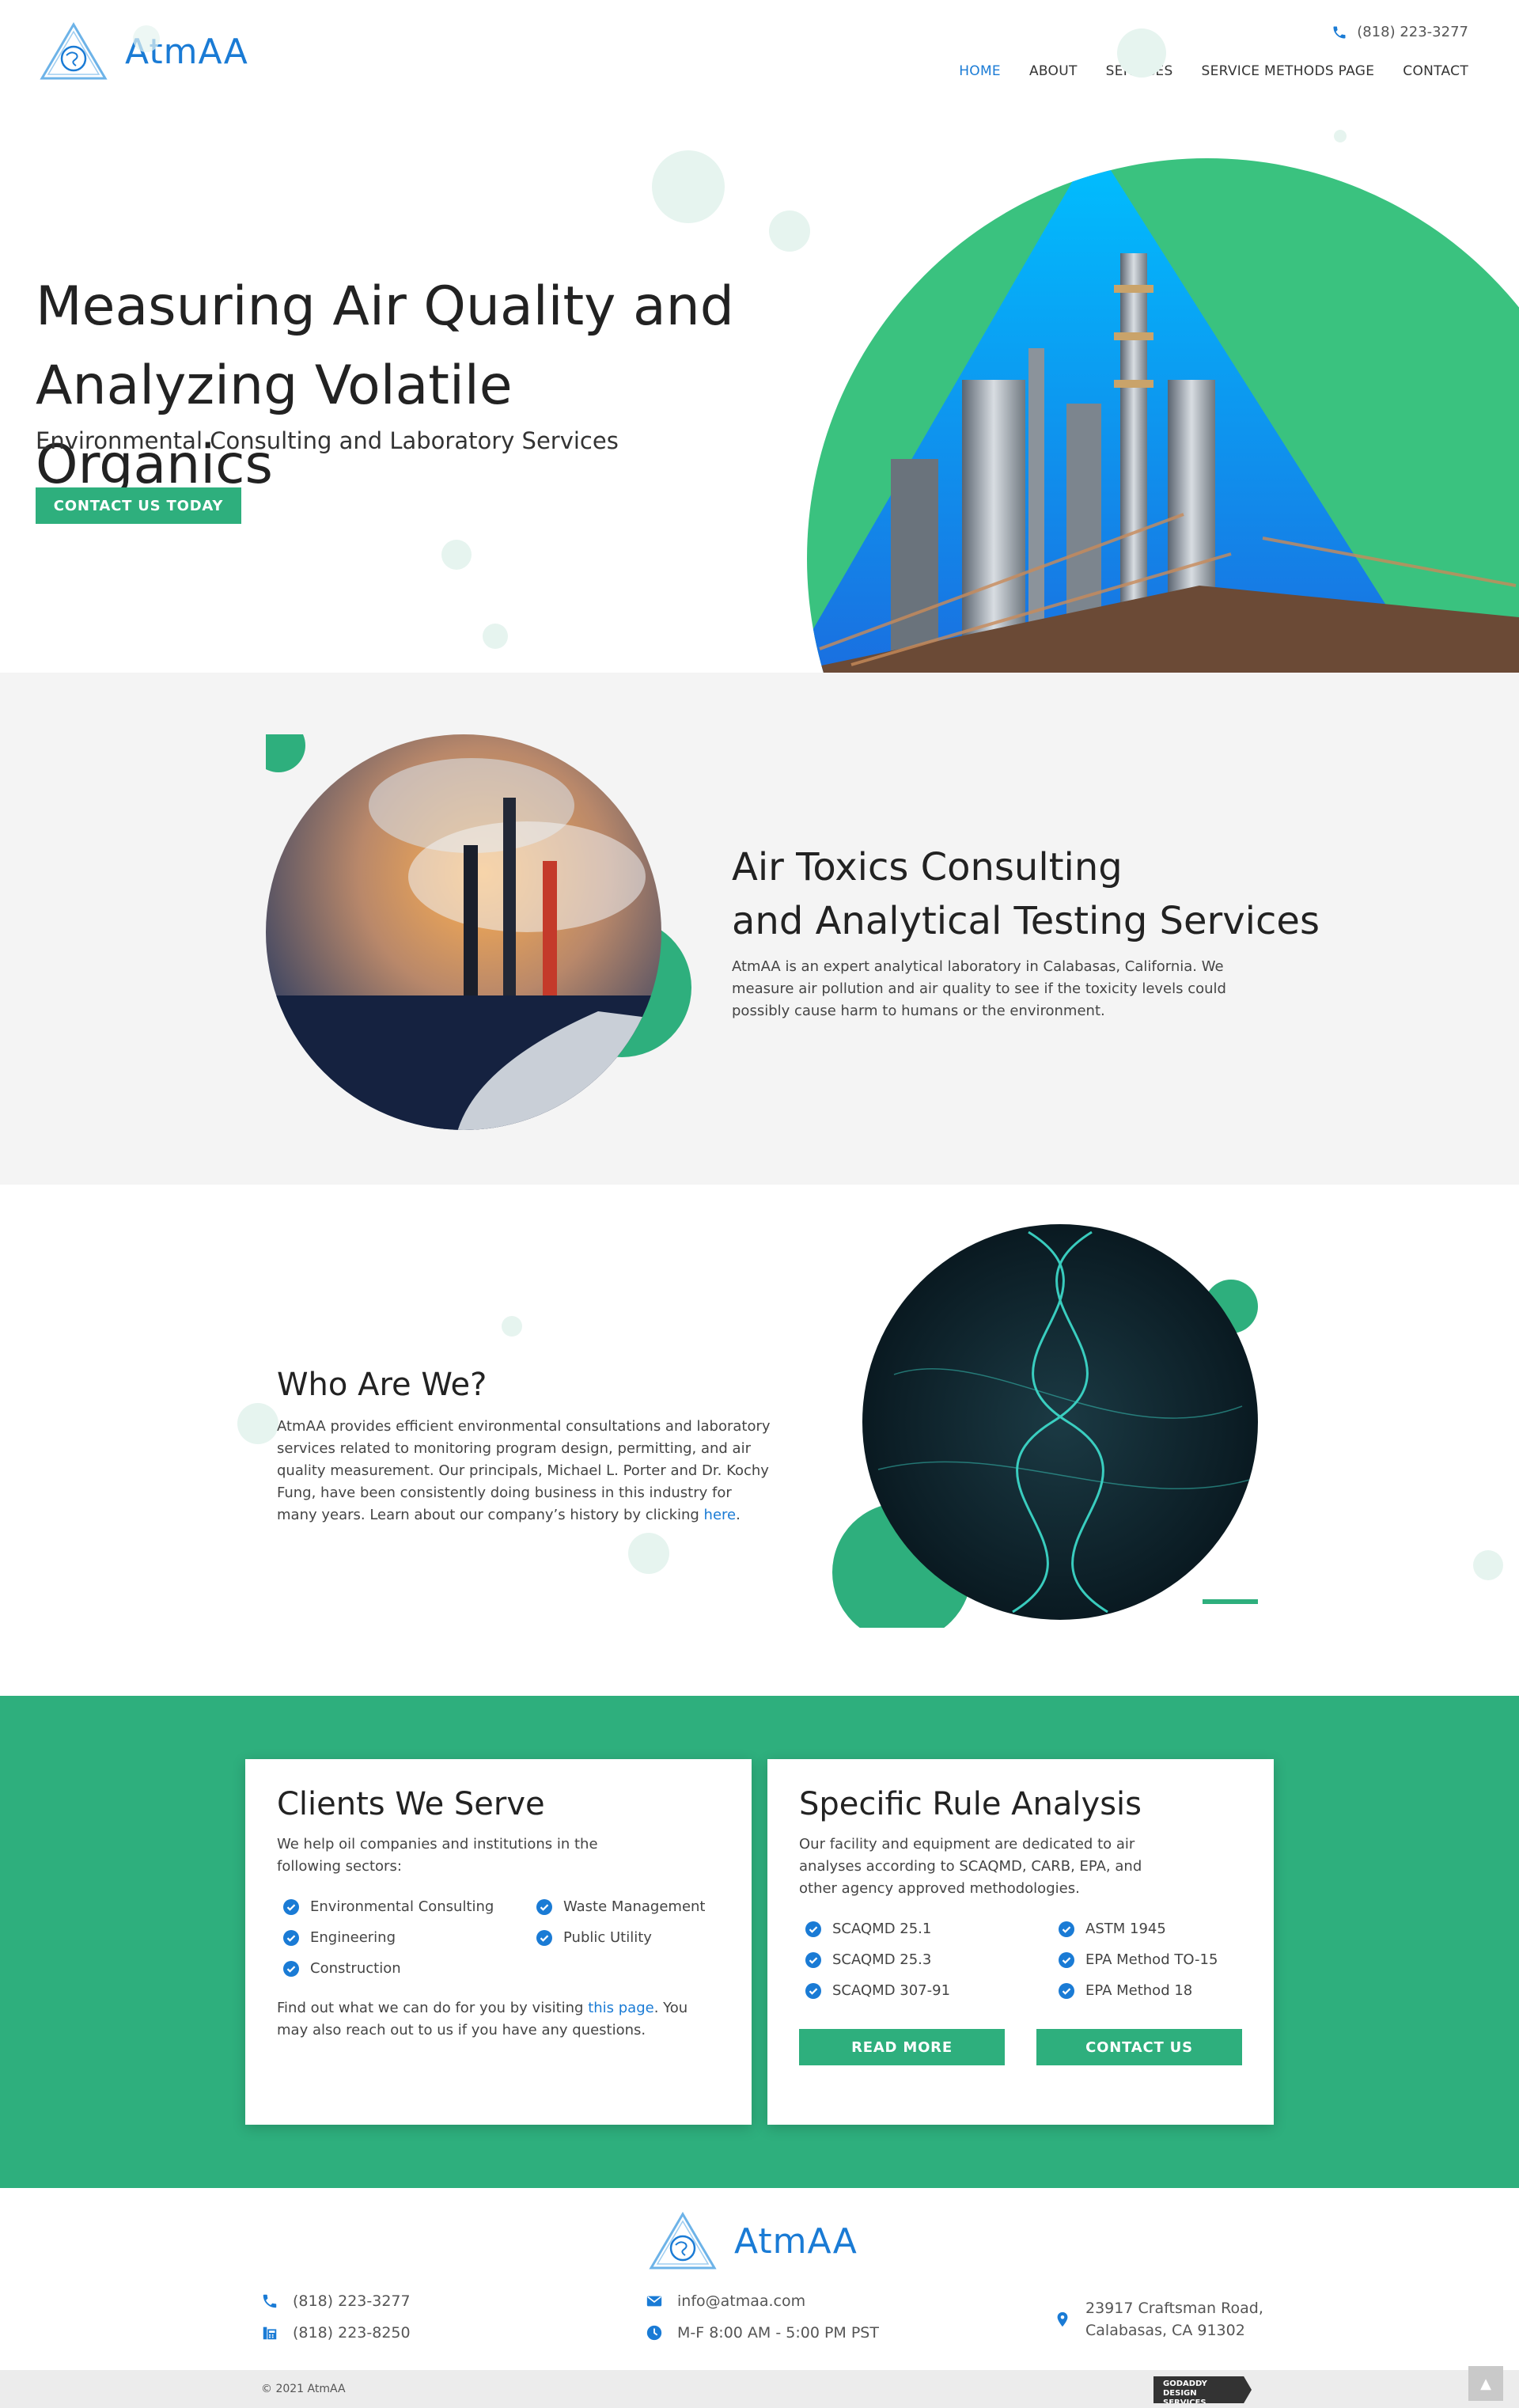  Describe the element at coordinates (932, 1929) in the screenshot. I see `list-item: SCAQMD 25.1` at that location.